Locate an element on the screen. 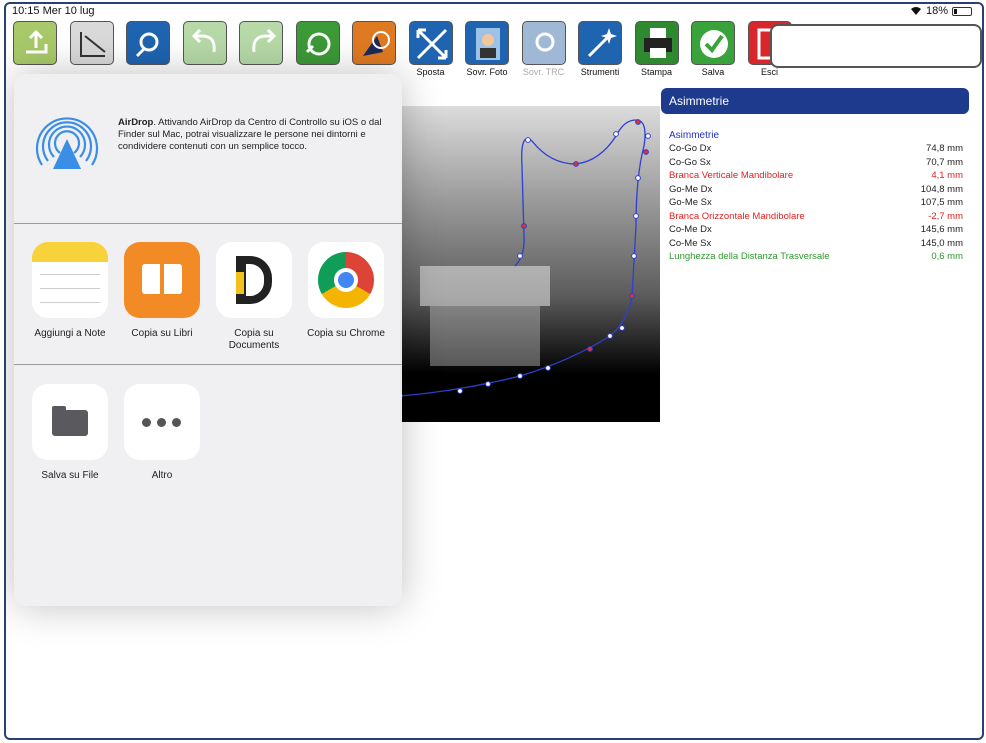 The image size is (986, 743). result-name: Co-Go Dx is located at coordinates (690, 148).